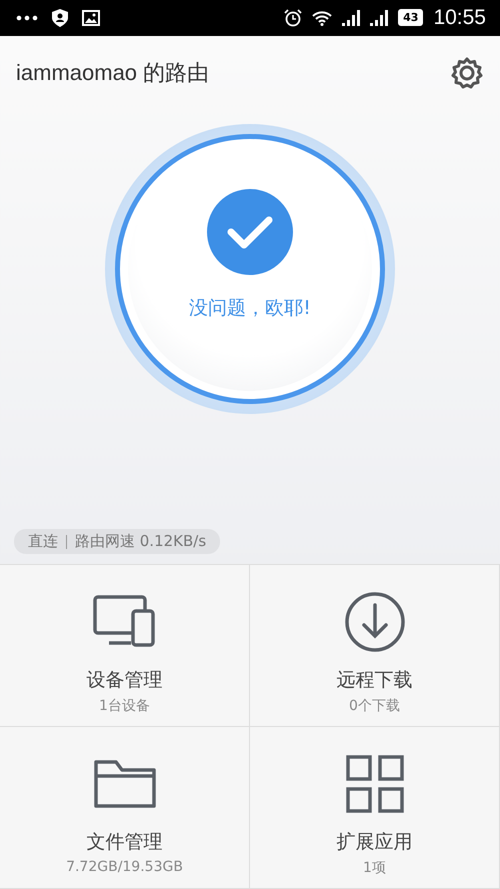 The height and width of the screenshot is (889, 500). What do you see at coordinates (124, 842) in the screenshot?
I see `tile-title: 文件管理` at bounding box center [124, 842].